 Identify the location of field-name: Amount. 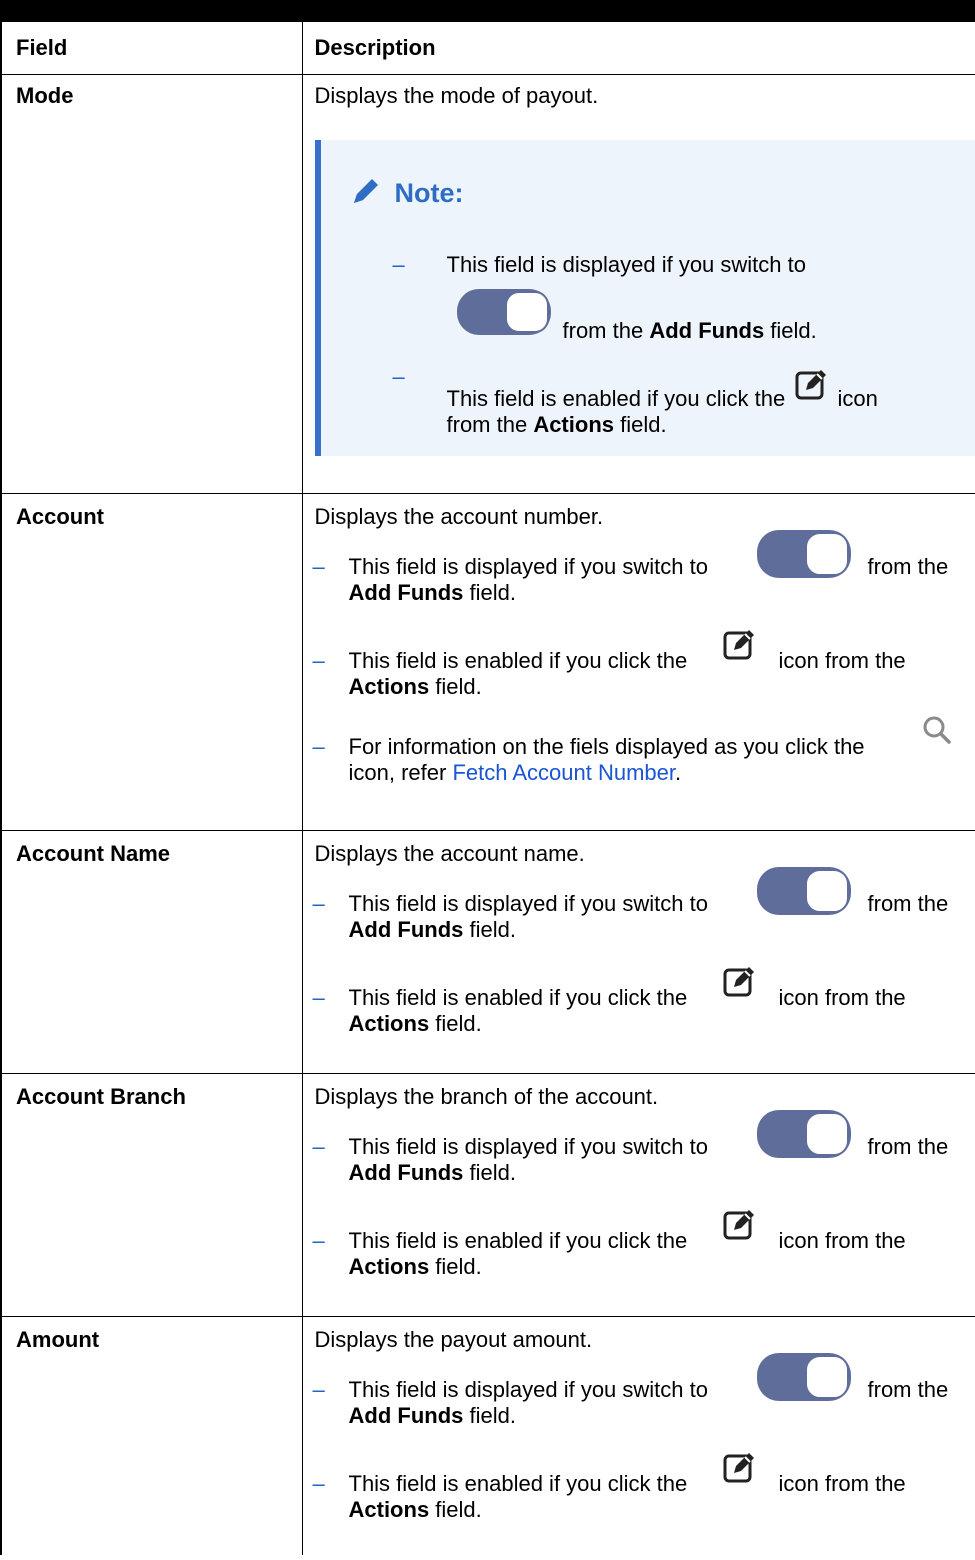
(58, 1339).